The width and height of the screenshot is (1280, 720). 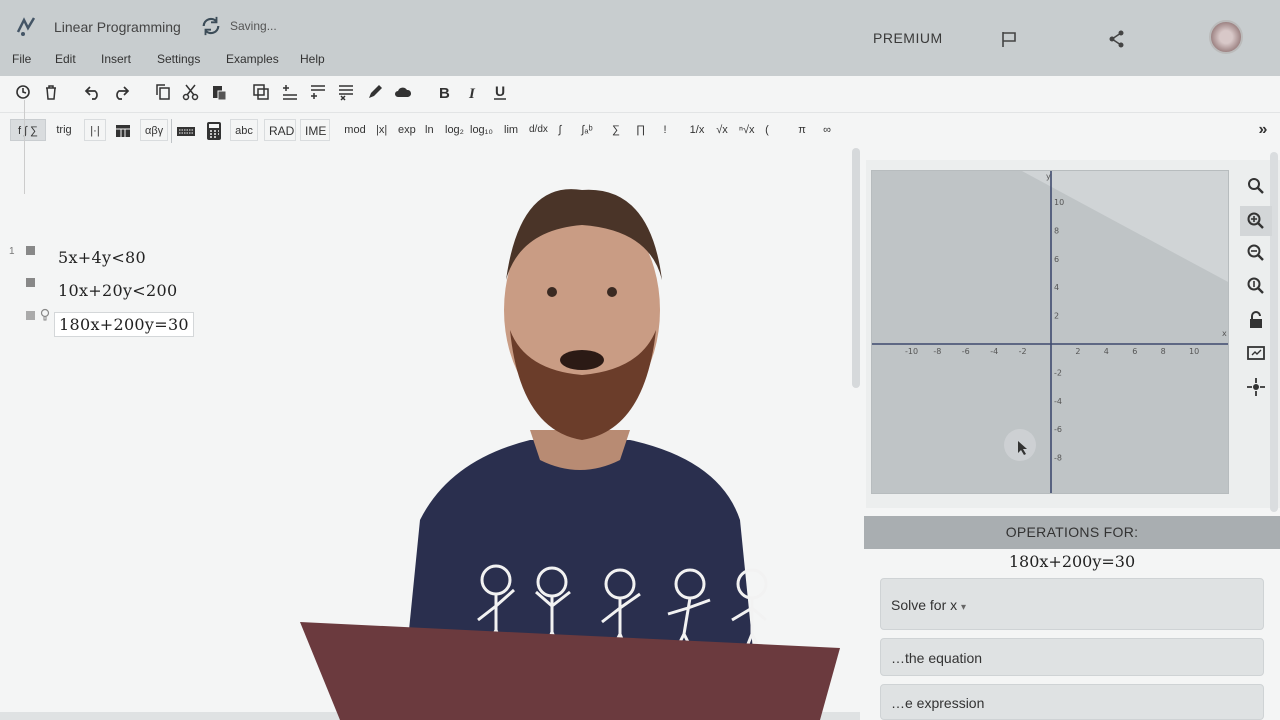 I want to click on fit-screen-icon, so click(x=1256, y=353).